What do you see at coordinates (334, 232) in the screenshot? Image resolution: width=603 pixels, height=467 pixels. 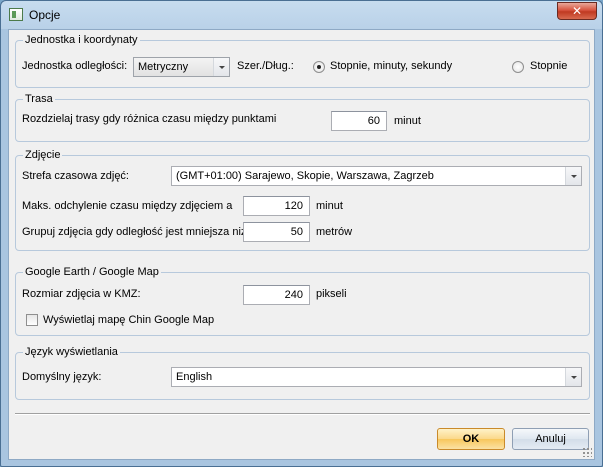 I see `group-distance-unit: metrów` at bounding box center [334, 232].